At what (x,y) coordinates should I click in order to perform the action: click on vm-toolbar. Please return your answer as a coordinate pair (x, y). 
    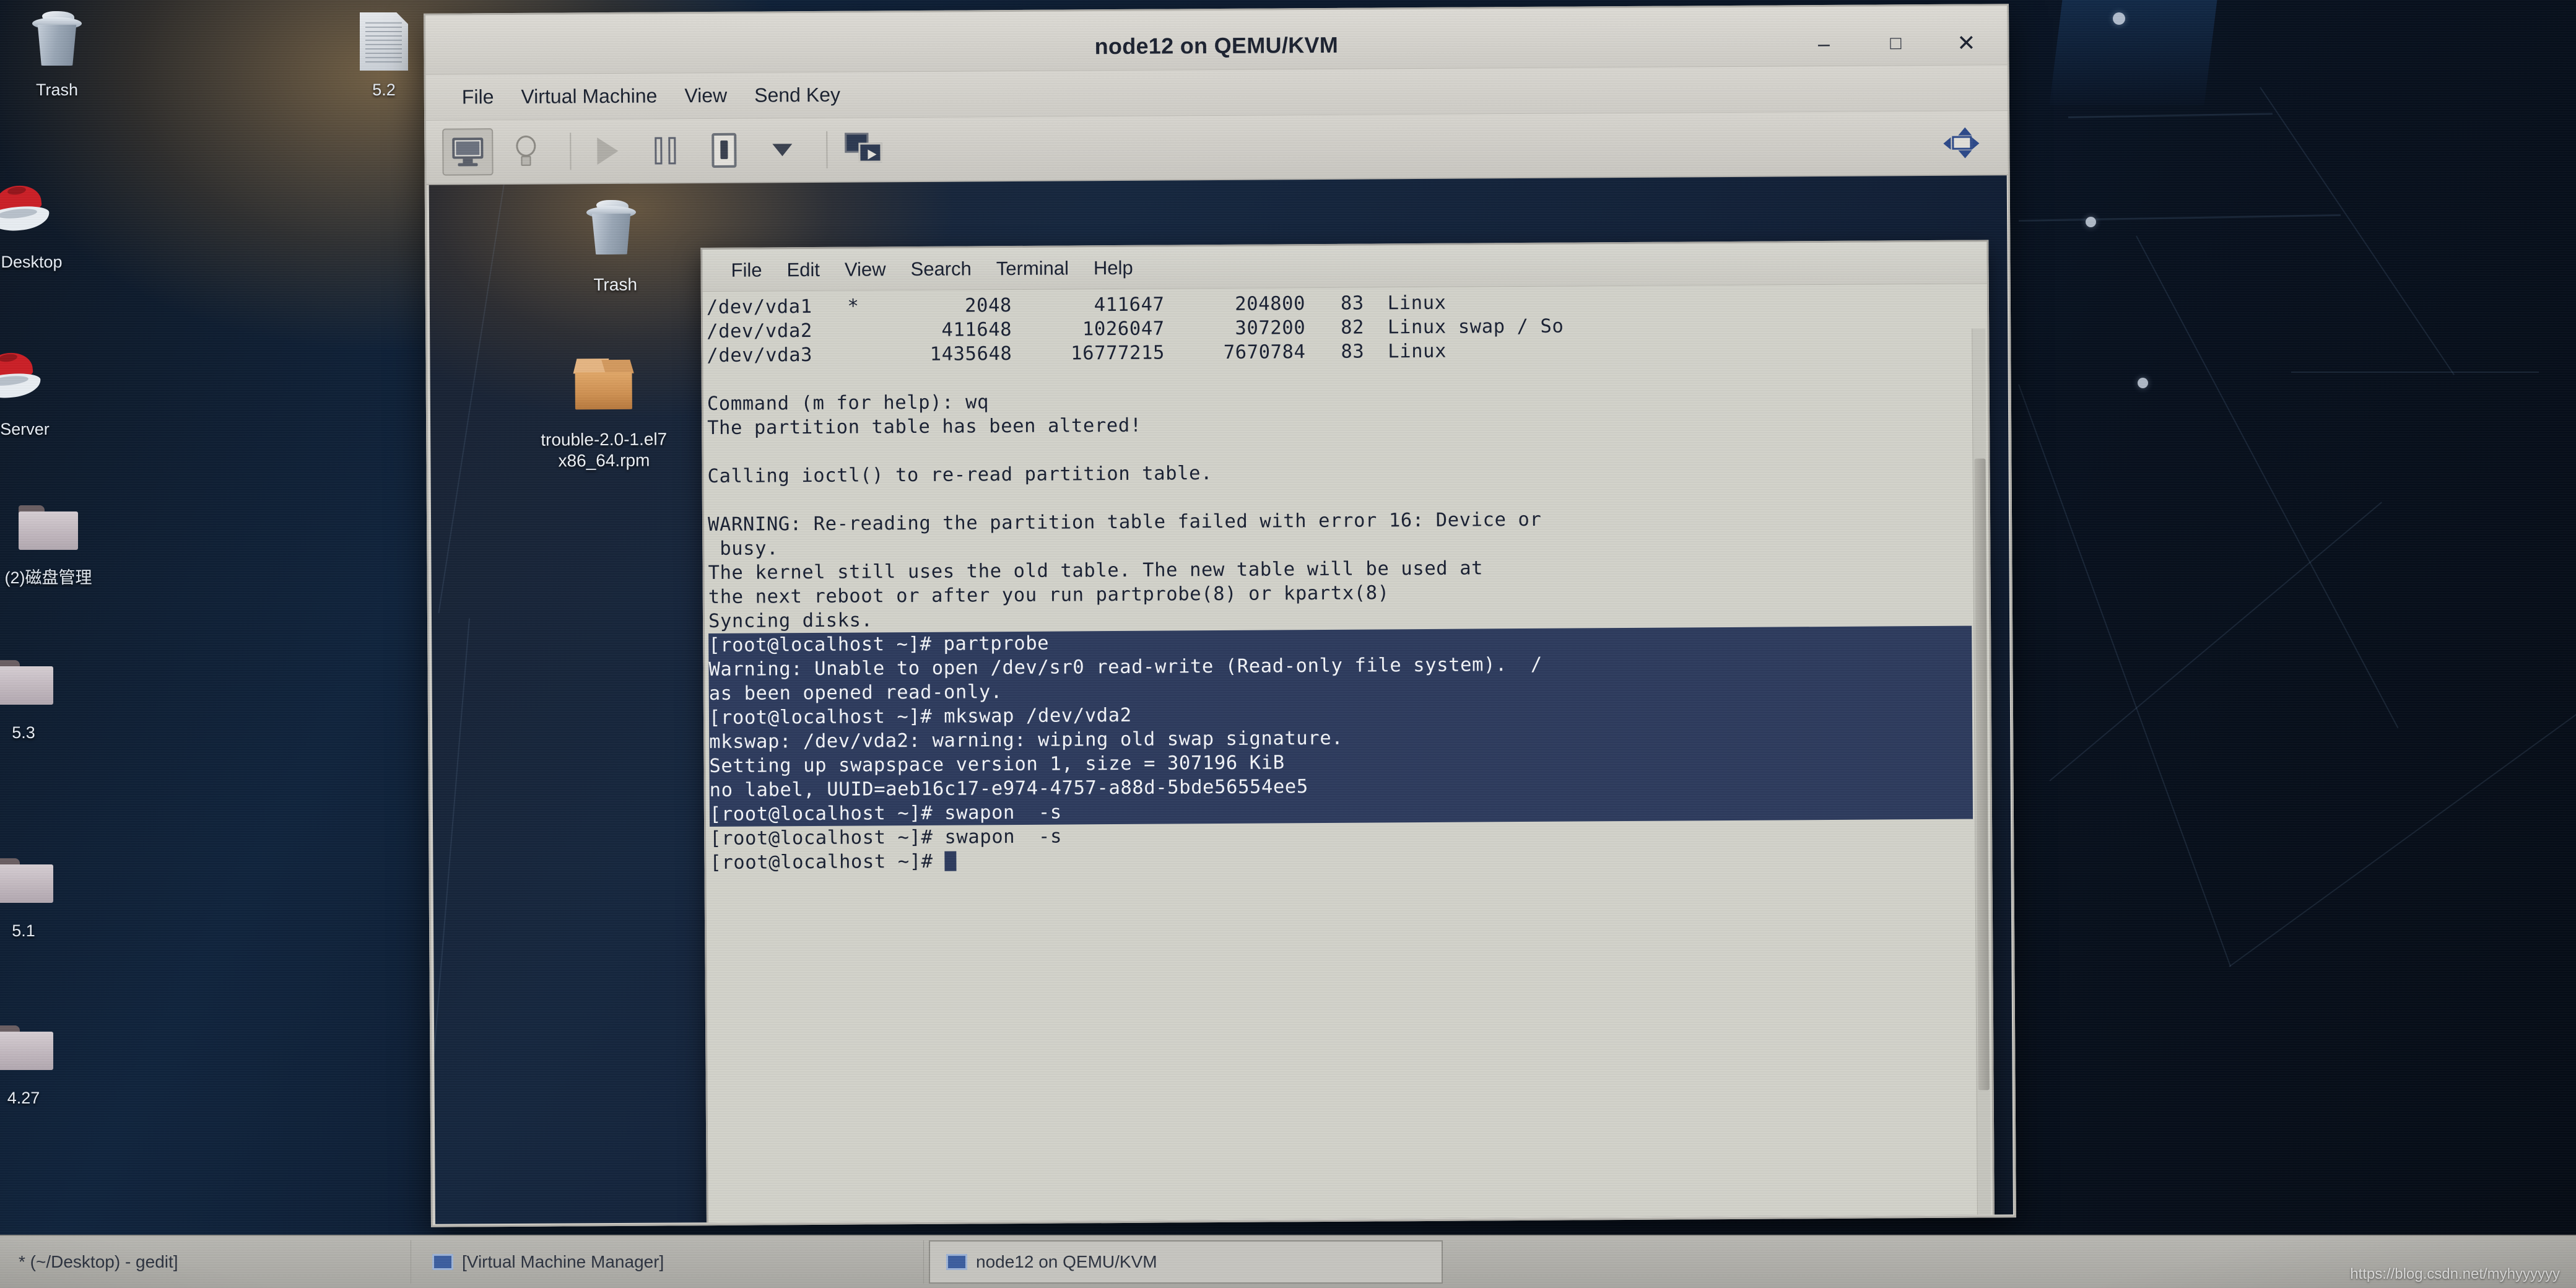
    Looking at the image, I should click on (1217, 148).